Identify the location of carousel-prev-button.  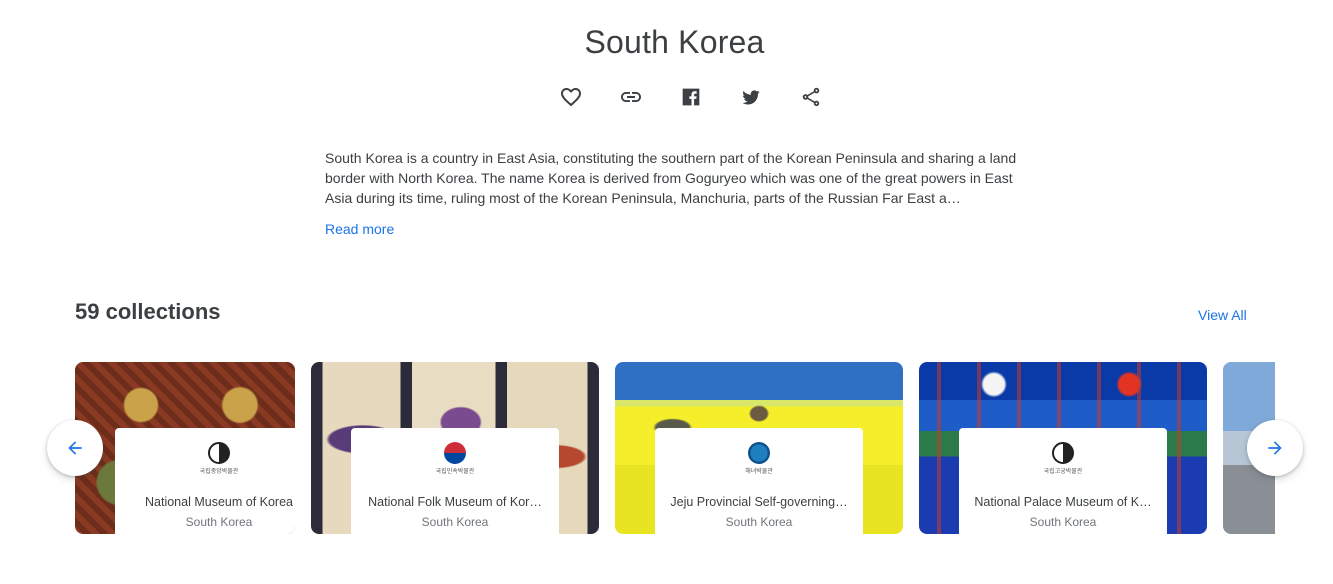
(75, 448).